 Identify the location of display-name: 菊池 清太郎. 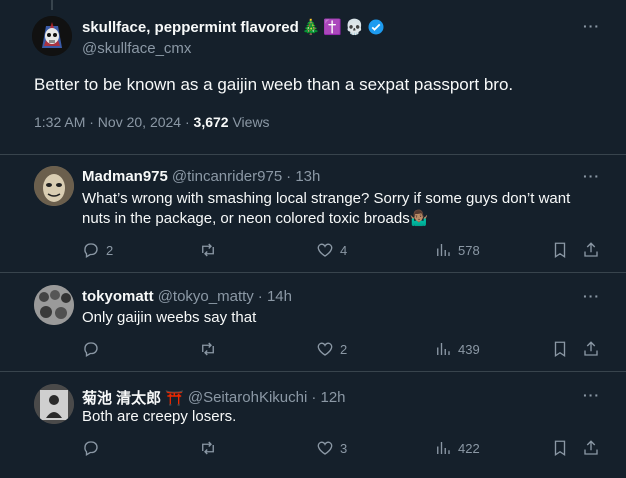
(121, 397).